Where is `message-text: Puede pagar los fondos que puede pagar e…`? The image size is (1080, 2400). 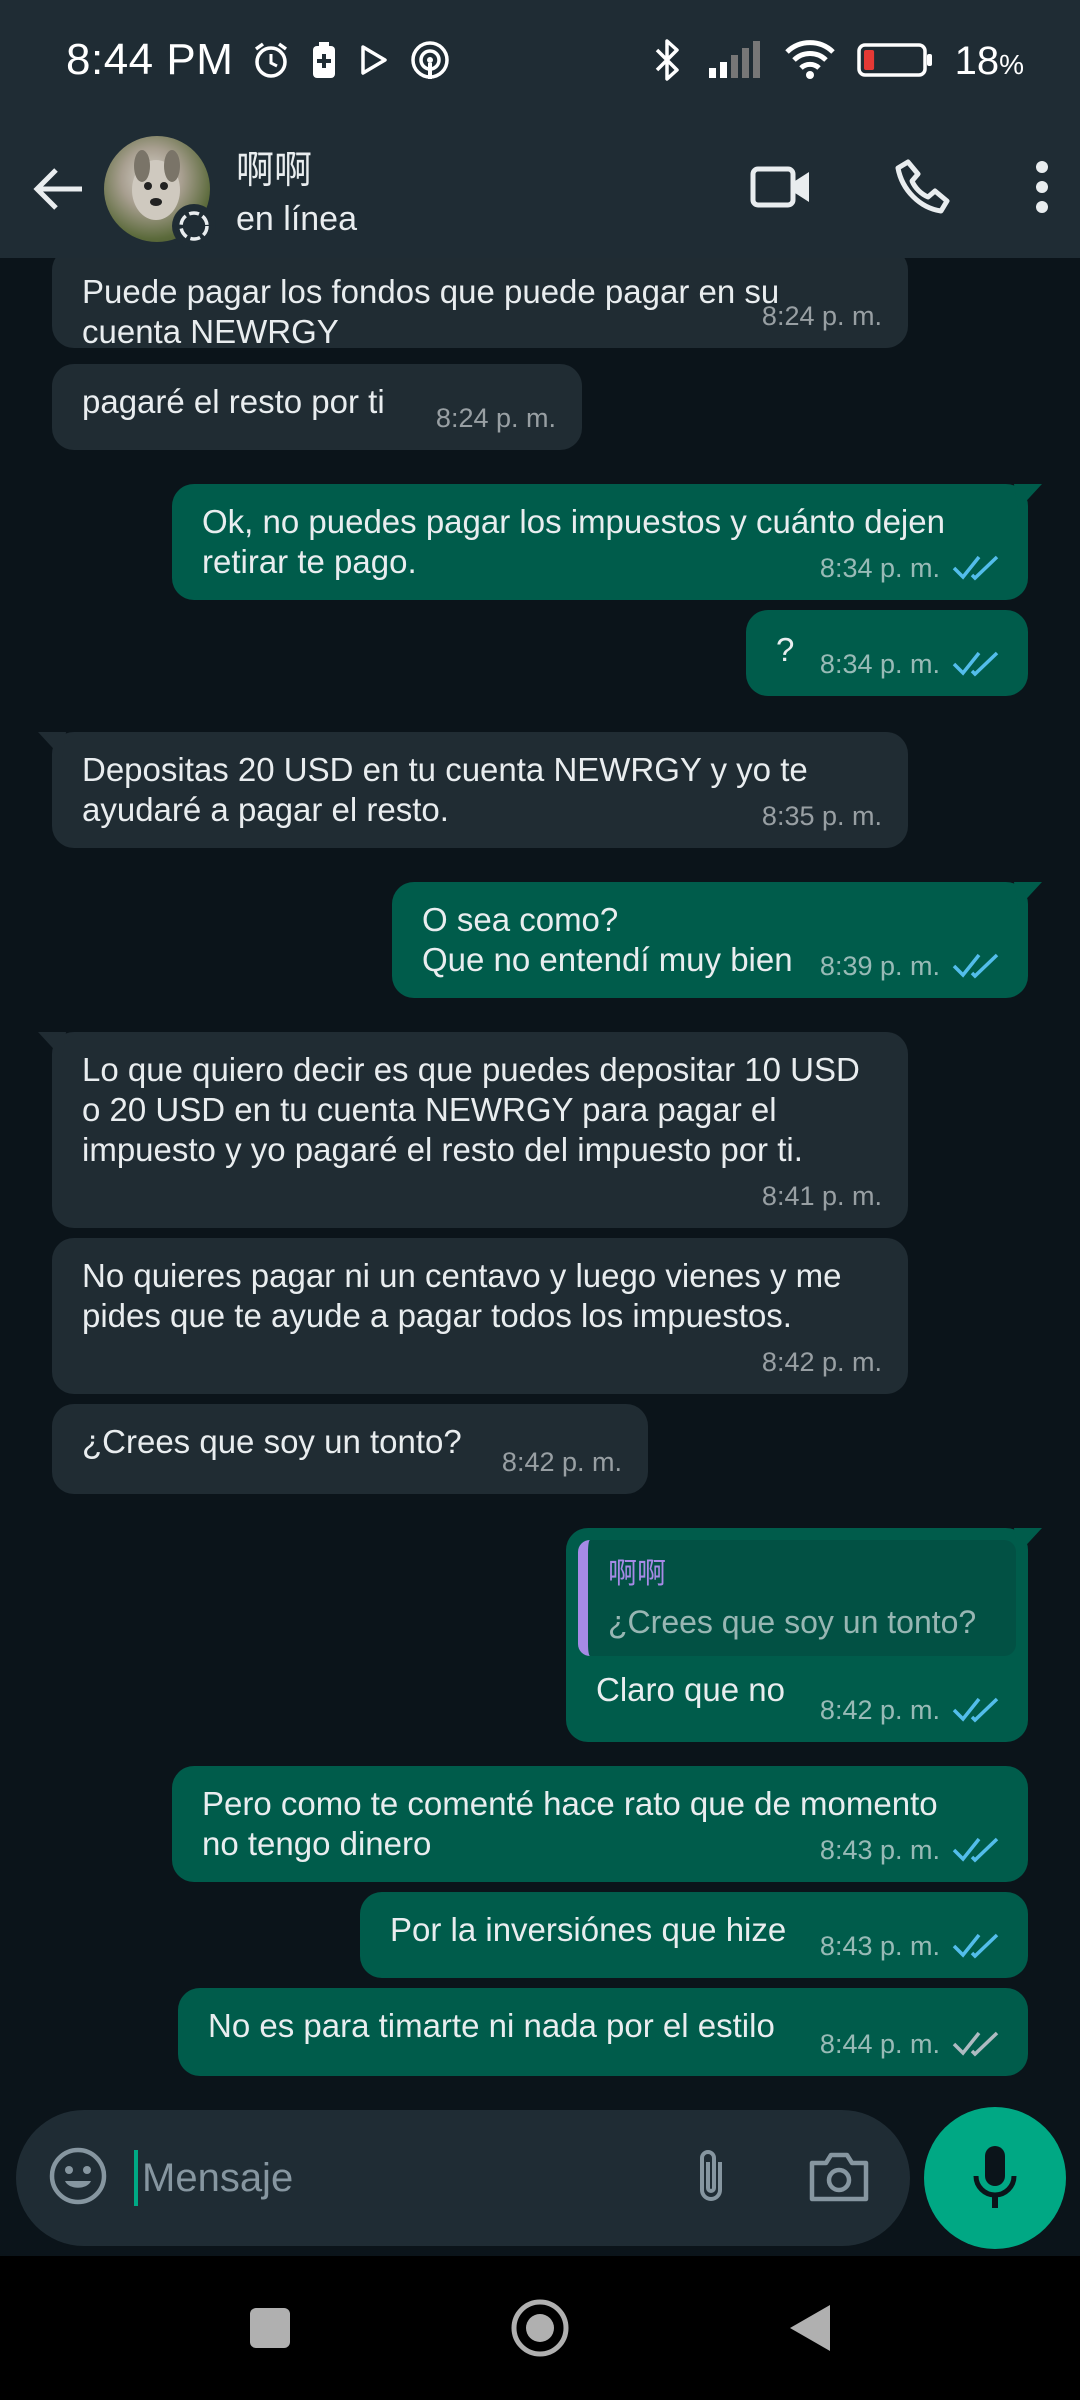
message-text: Puede pagar los fondos que puede pagar e… is located at coordinates (431, 311).